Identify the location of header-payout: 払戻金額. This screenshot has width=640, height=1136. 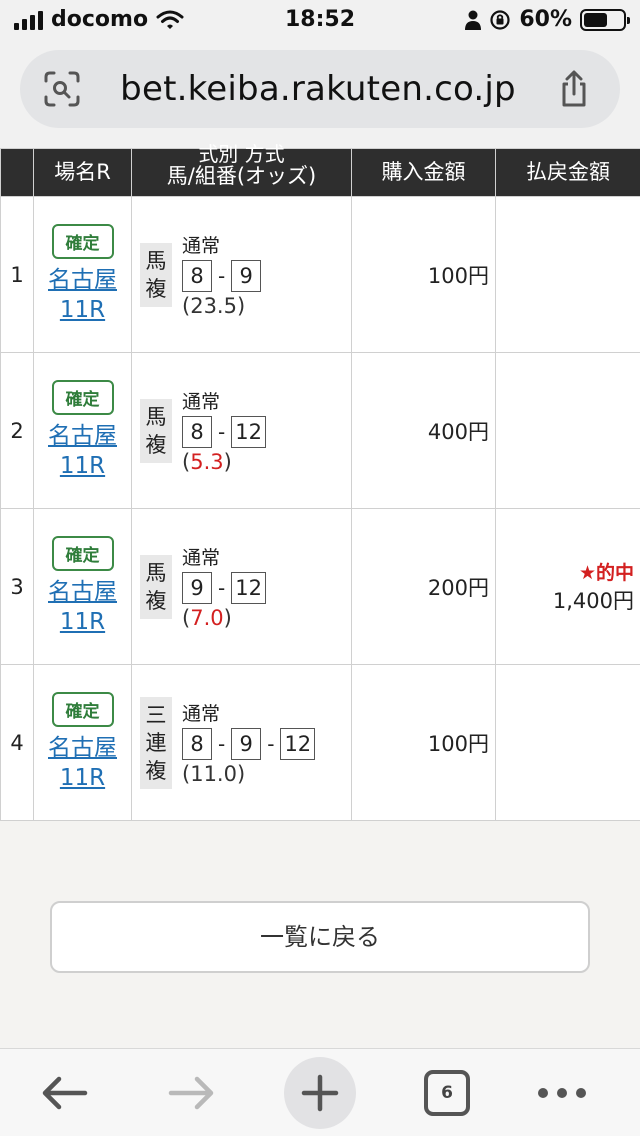
(567, 172).